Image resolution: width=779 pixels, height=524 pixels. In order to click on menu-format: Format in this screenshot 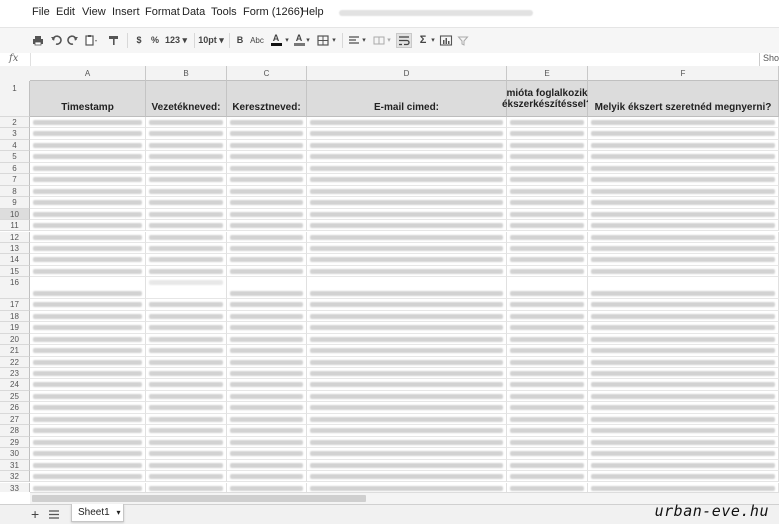, I will do `click(162, 12)`.